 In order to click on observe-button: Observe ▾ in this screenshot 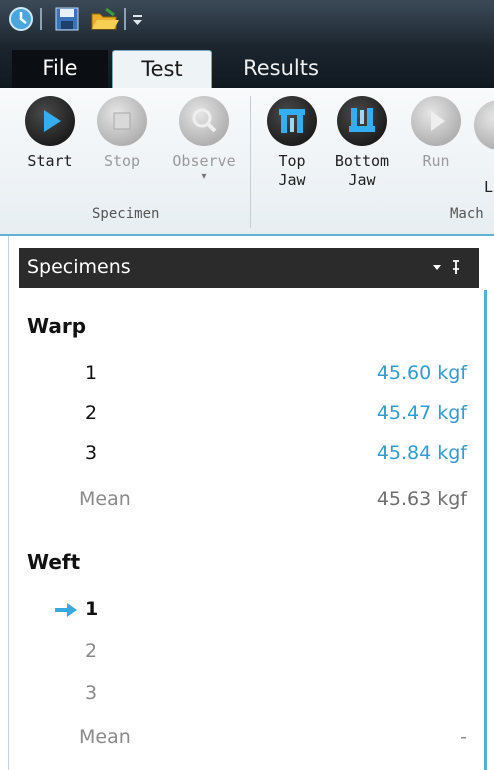, I will do `click(204, 139)`.